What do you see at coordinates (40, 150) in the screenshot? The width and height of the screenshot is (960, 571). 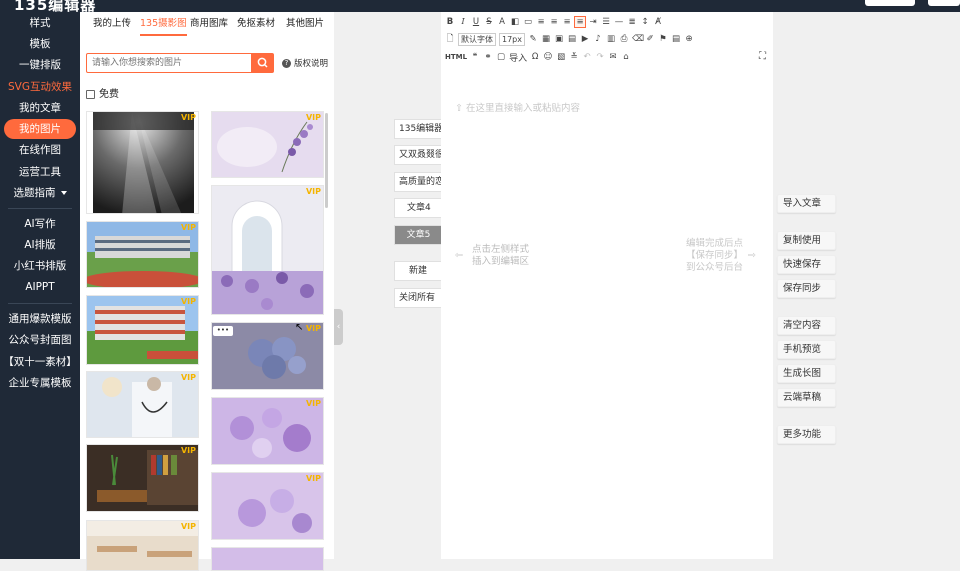 I see `sidebar-item-online-design: 在线作图` at bounding box center [40, 150].